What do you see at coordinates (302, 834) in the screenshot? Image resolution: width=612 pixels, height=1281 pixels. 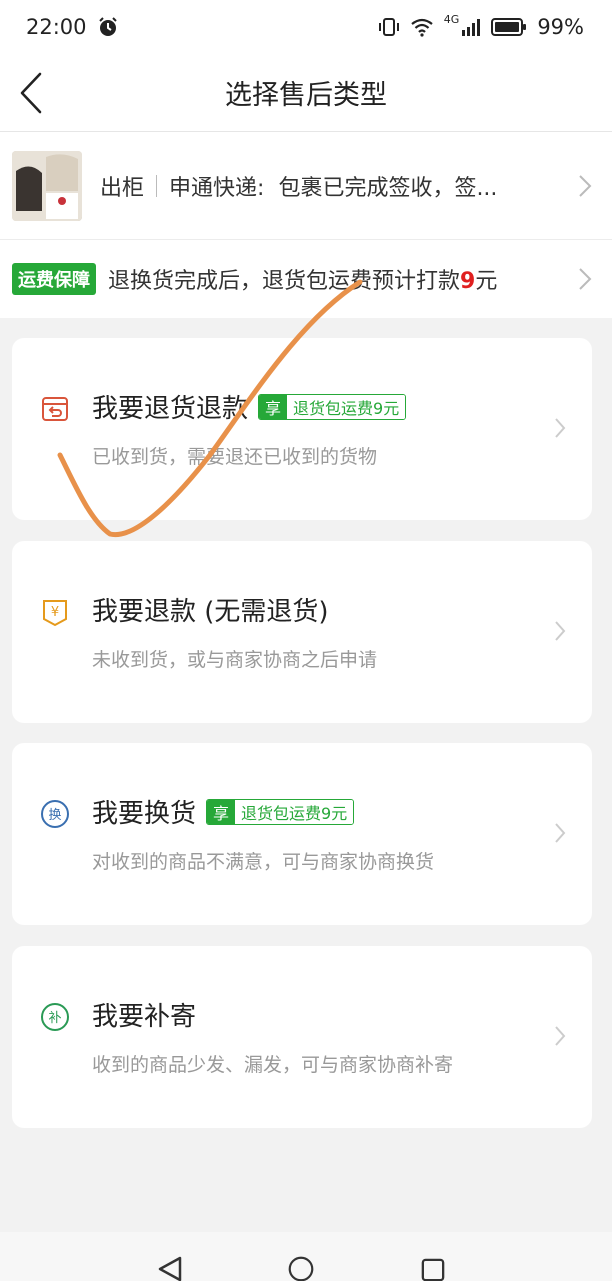 I see `option-exchange: 换 我要换货 享 退货包运费9元 对收到的商品不满意，可与商家协商换货` at bounding box center [302, 834].